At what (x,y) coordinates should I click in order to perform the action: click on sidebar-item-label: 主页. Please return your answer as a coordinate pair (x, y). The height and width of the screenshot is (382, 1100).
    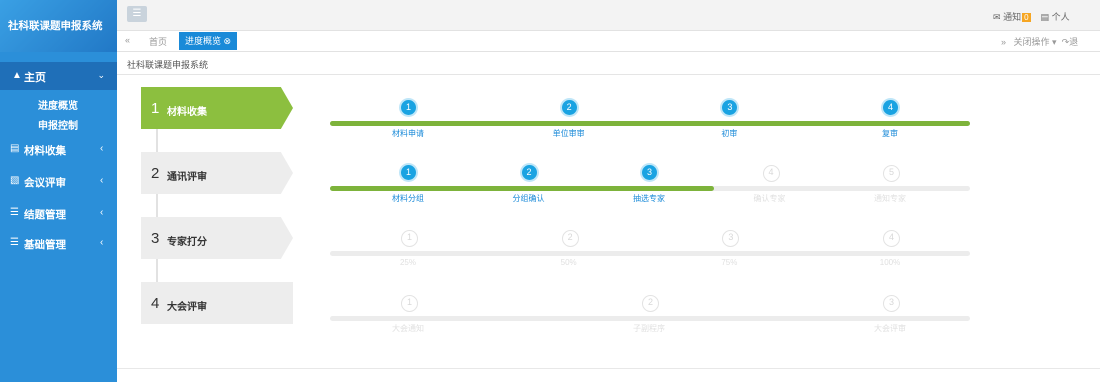
    Looking at the image, I should click on (35, 78).